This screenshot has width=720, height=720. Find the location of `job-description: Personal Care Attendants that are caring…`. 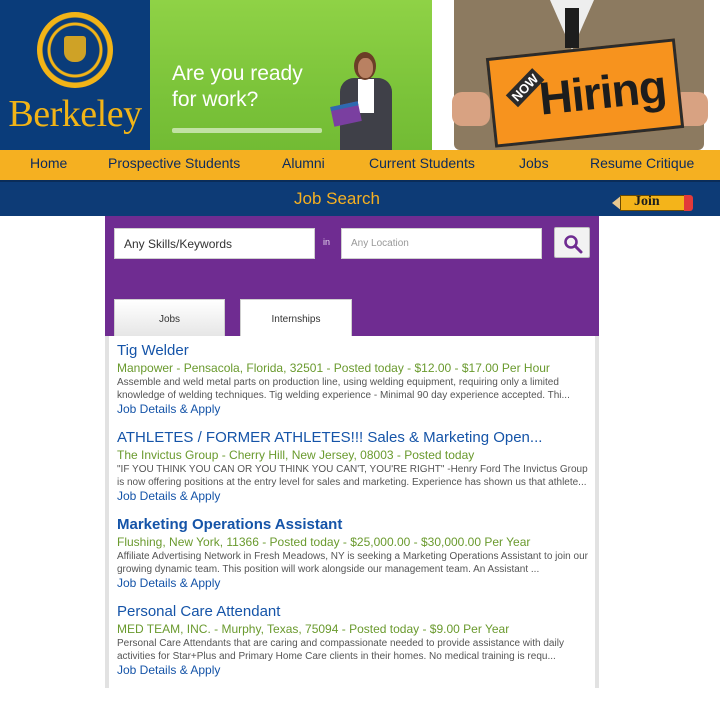

job-description: Personal Care Attendants that are caring… is located at coordinates (340, 650).